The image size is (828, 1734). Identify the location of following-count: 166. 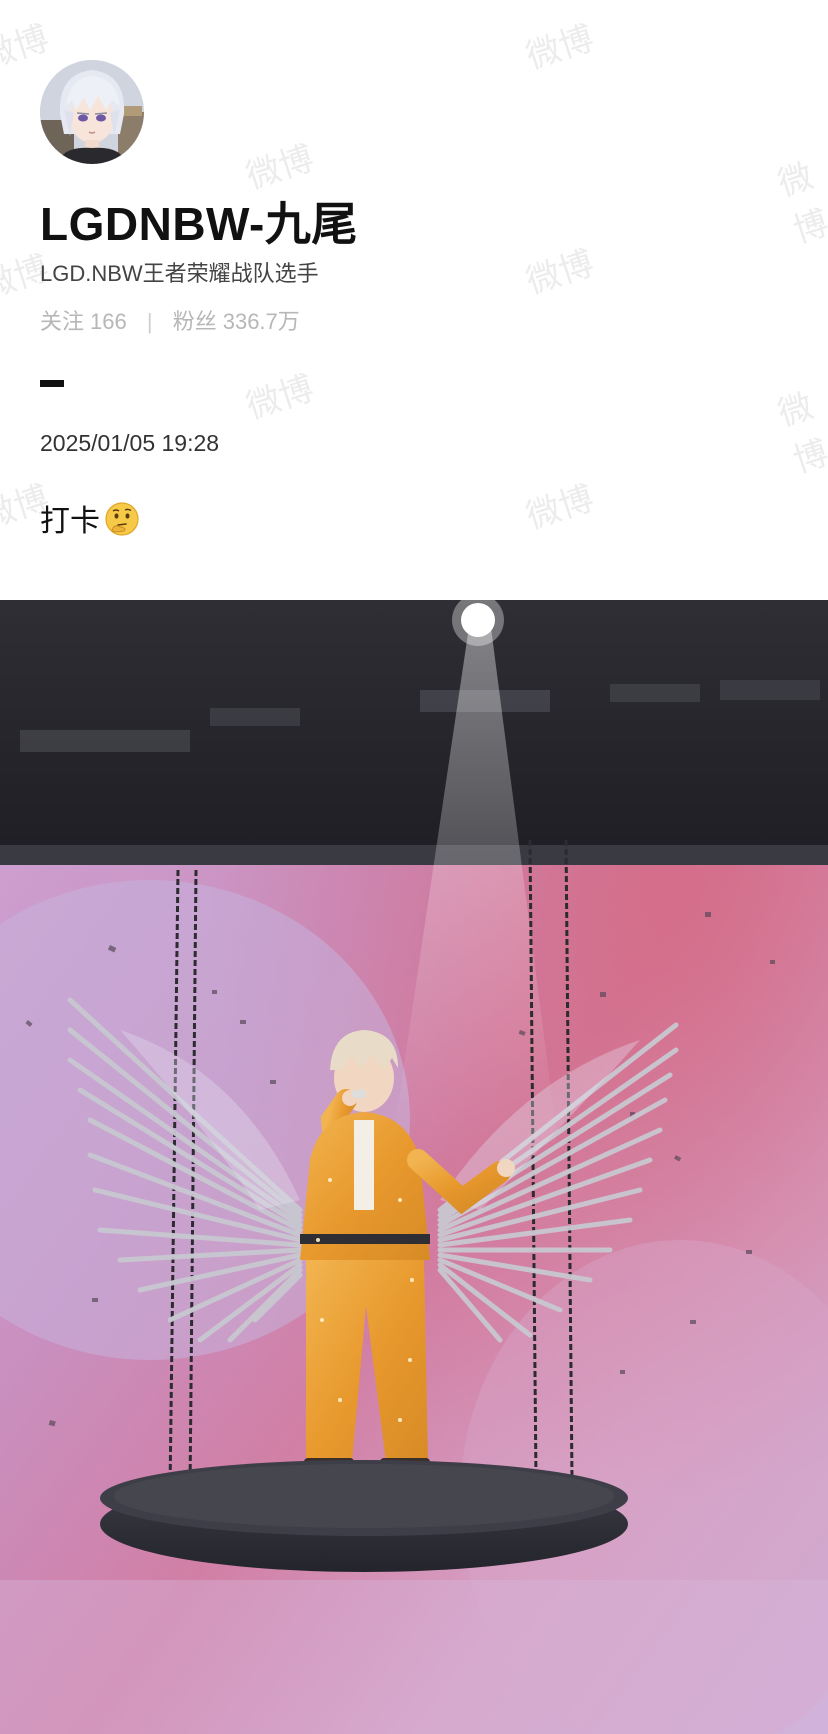
(108, 322).